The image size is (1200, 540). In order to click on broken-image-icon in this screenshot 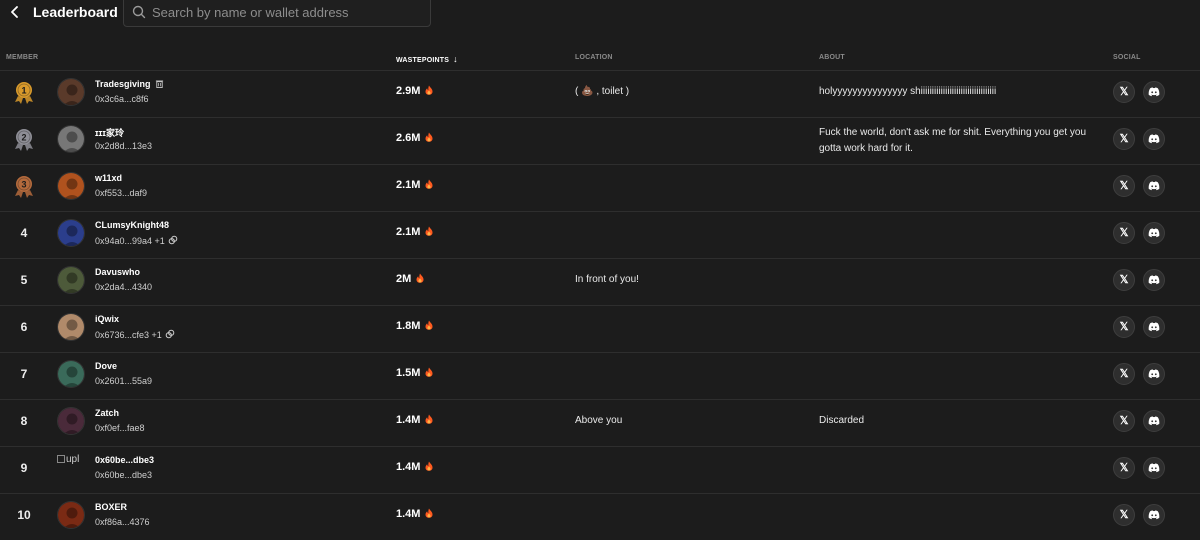, I will do `click(61, 459)`.